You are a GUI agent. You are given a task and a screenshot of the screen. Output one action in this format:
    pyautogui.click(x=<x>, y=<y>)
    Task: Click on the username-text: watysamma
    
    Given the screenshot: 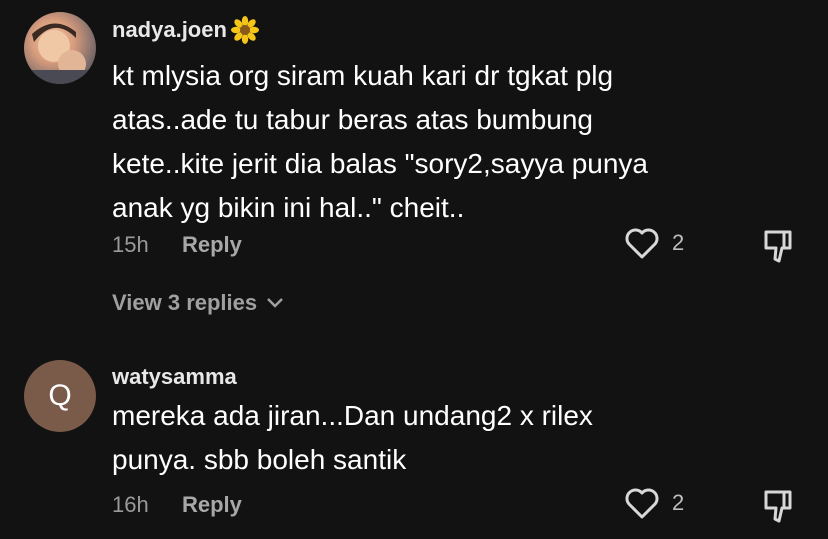 What is the action you would take?
    pyautogui.click(x=174, y=376)
    